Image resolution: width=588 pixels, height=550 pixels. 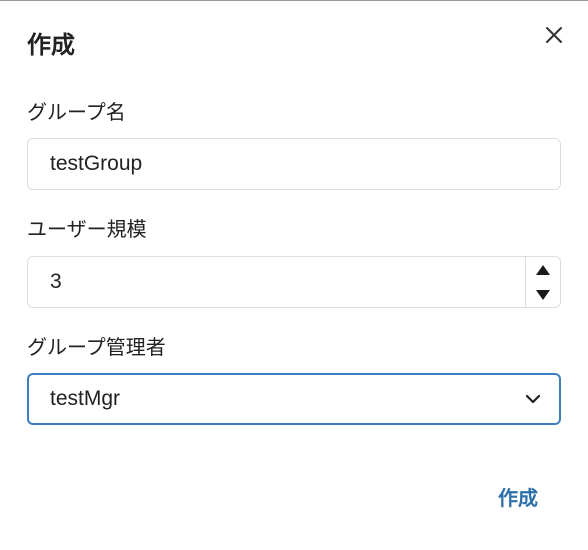 I want to click on user-scale-label: ユーザー規模, so click(x=87, y=229).